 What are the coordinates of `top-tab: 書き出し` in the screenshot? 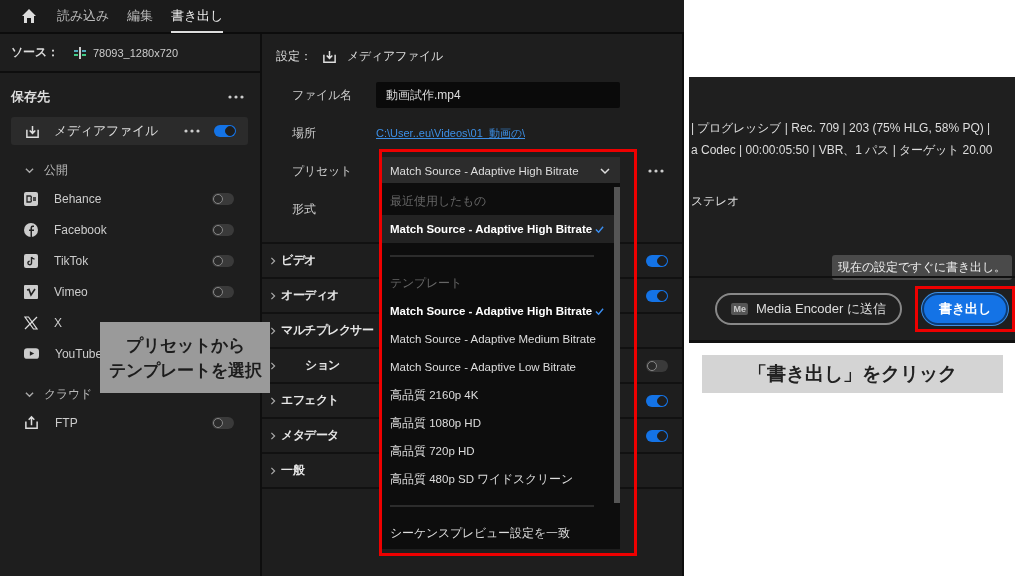 It's located at (197, 16).